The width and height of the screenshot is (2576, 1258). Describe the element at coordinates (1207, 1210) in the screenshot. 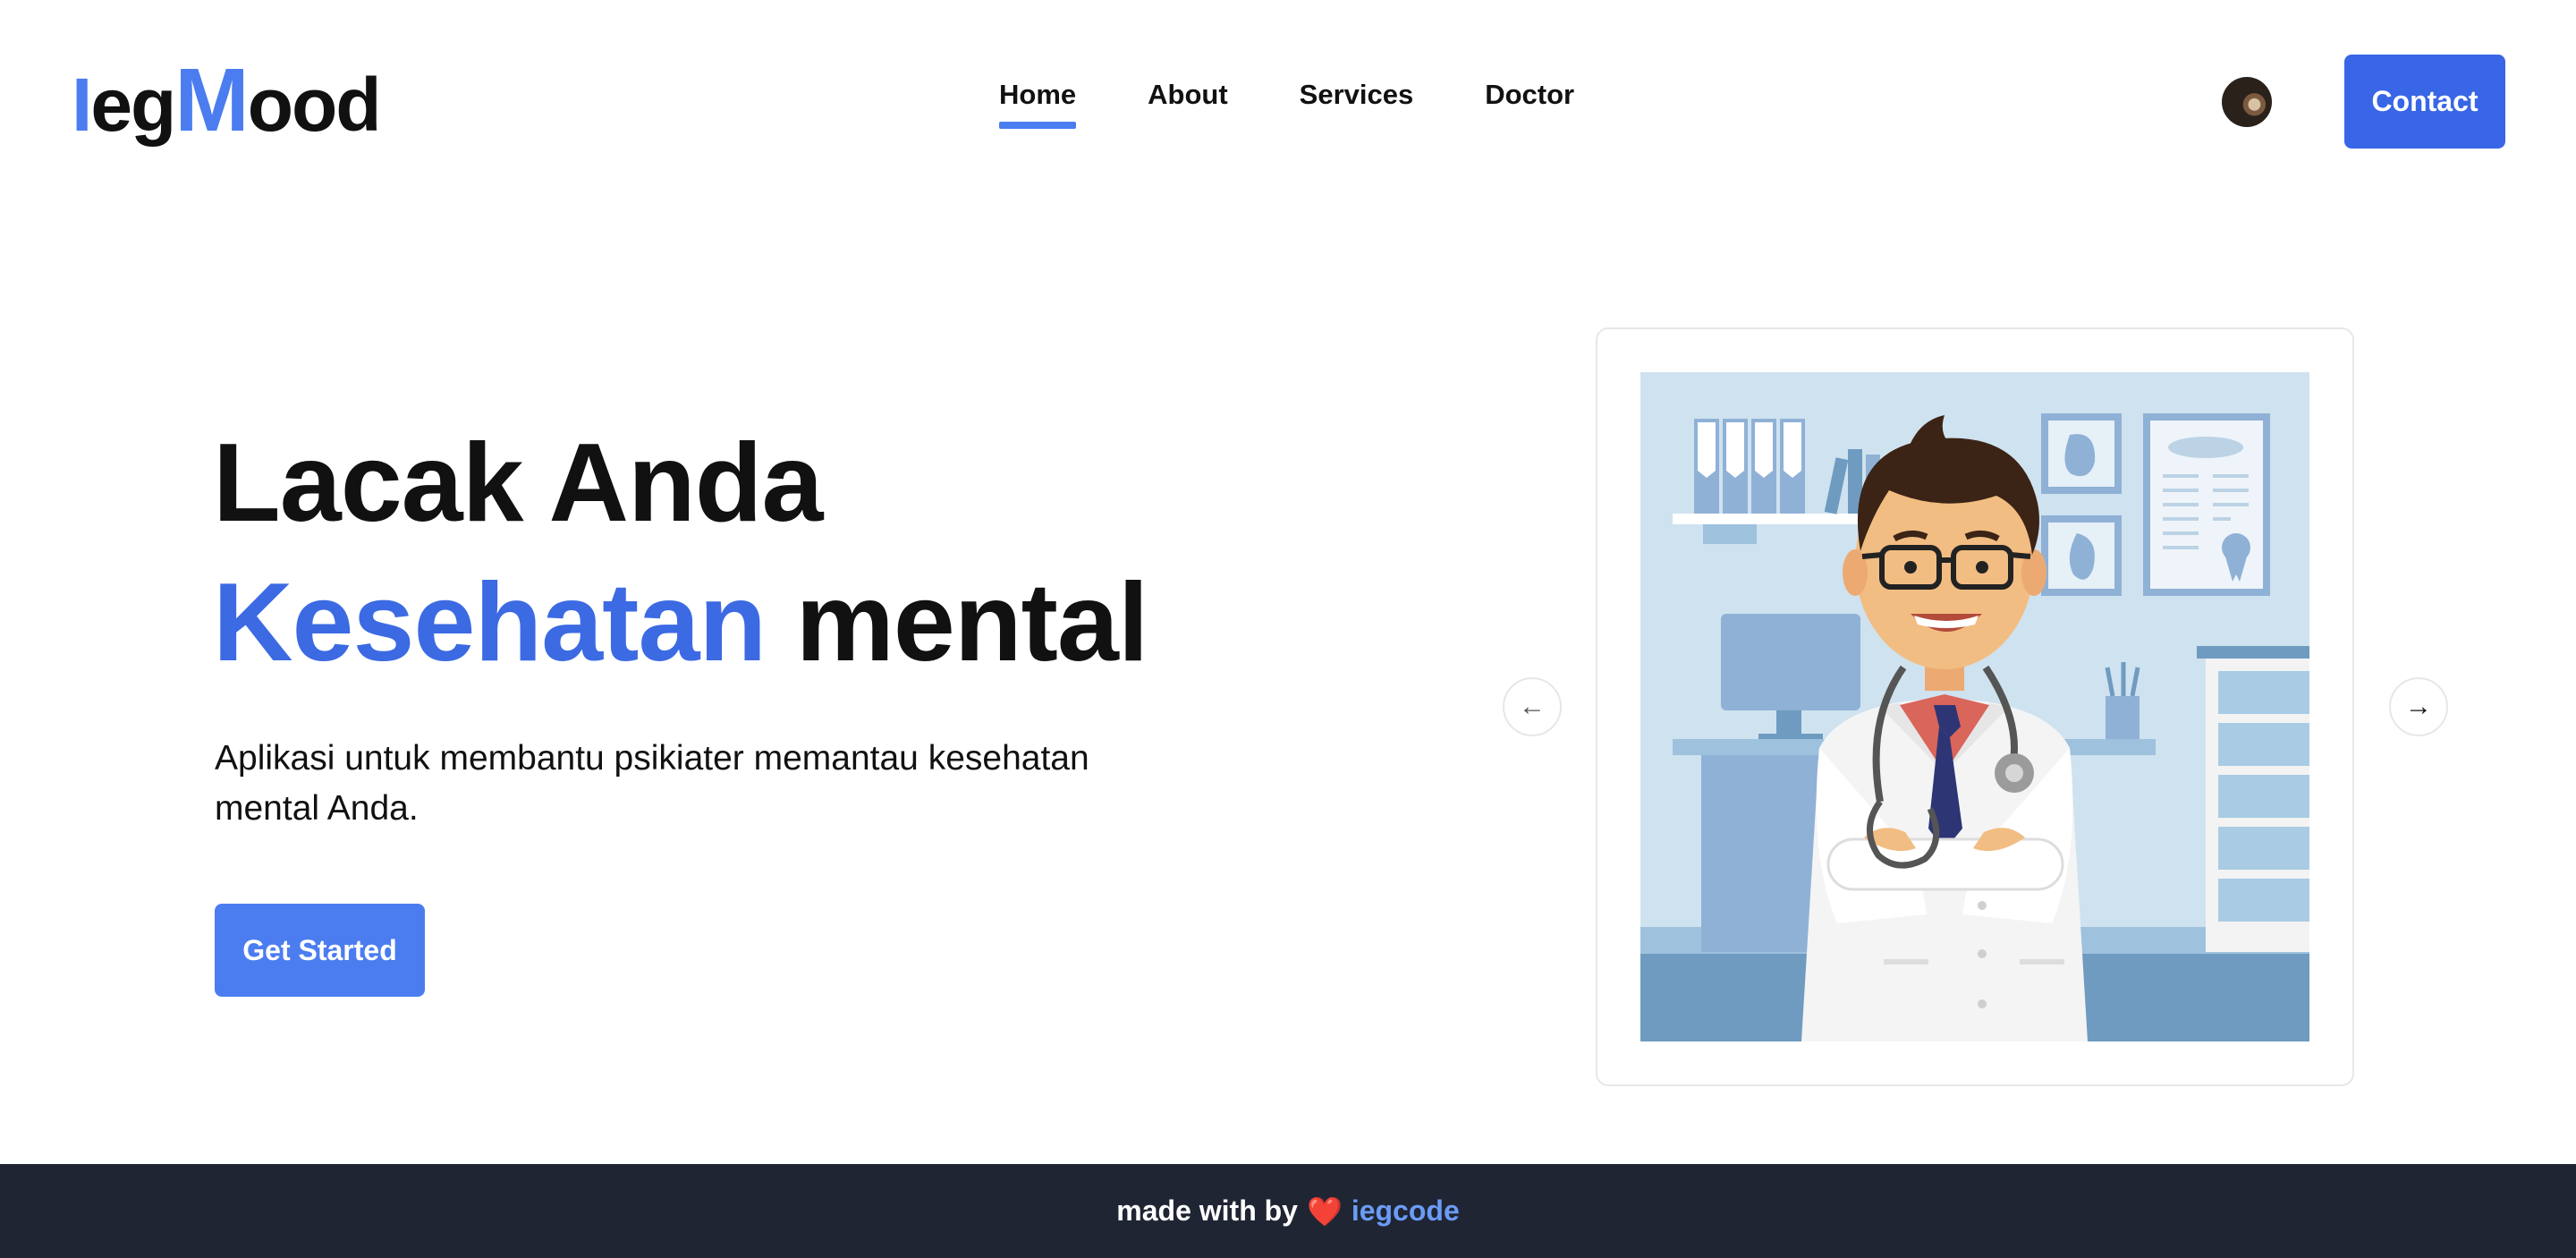

I see `footer-text: made with by` at that location.